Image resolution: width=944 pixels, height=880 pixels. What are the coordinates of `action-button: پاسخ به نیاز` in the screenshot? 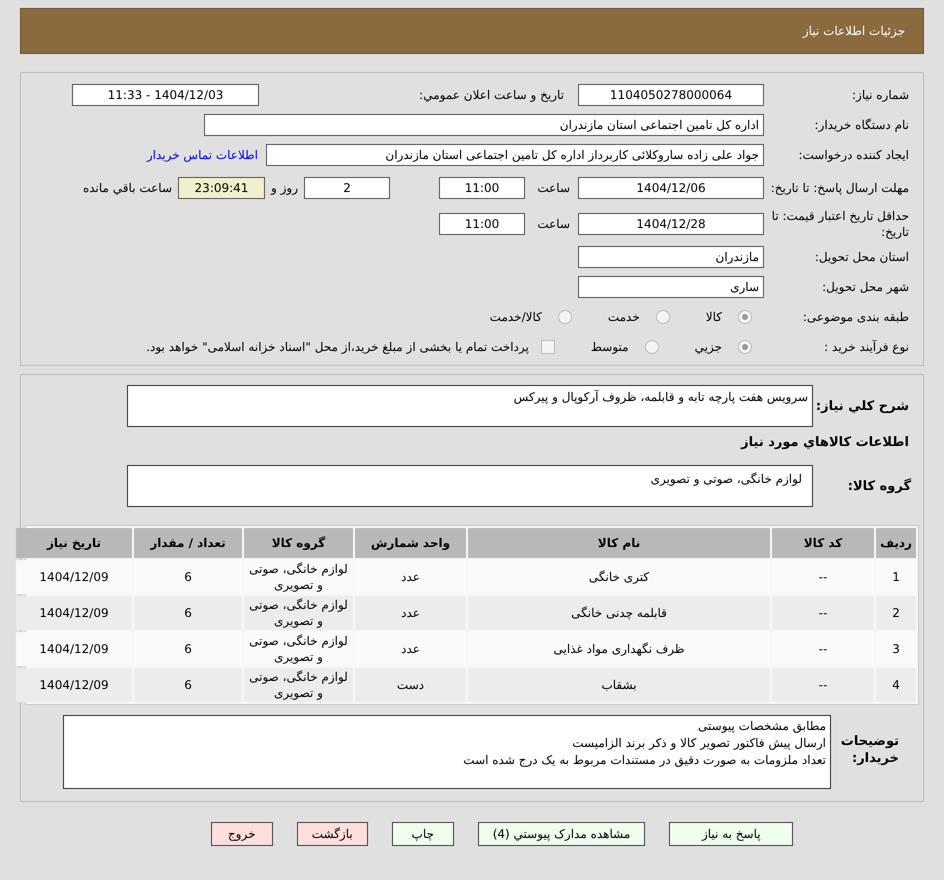 It's located at (731, 834).